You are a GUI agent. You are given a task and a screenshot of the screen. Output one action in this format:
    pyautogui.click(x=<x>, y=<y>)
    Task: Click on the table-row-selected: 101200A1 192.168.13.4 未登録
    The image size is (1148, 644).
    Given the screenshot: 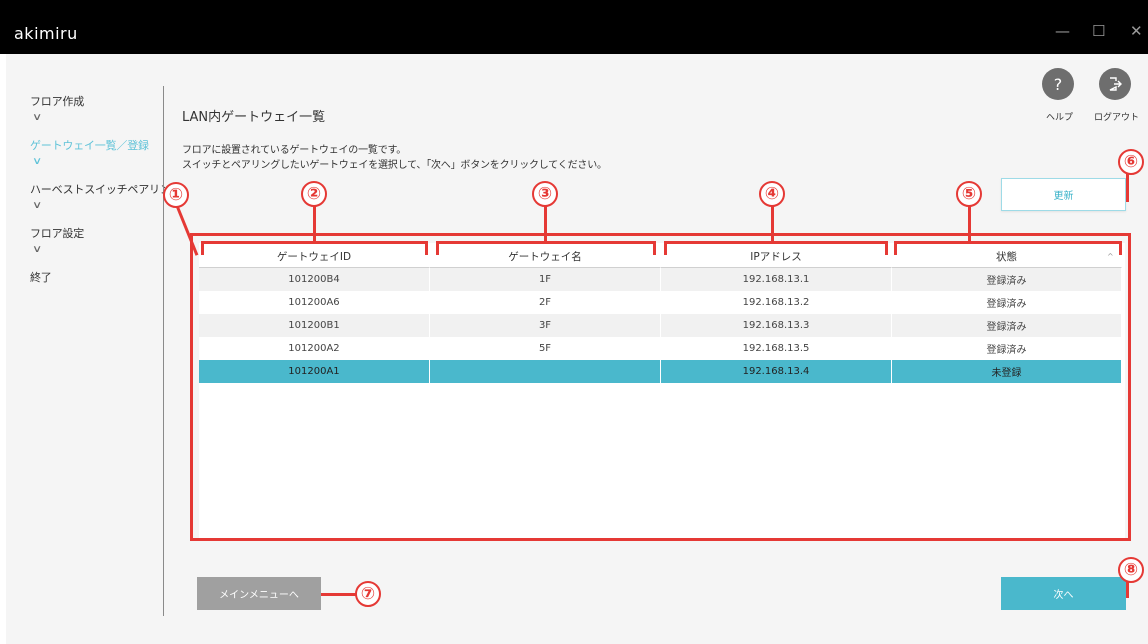 What is the action you would take?
    pyautogui.click(x=660, y=371)
    